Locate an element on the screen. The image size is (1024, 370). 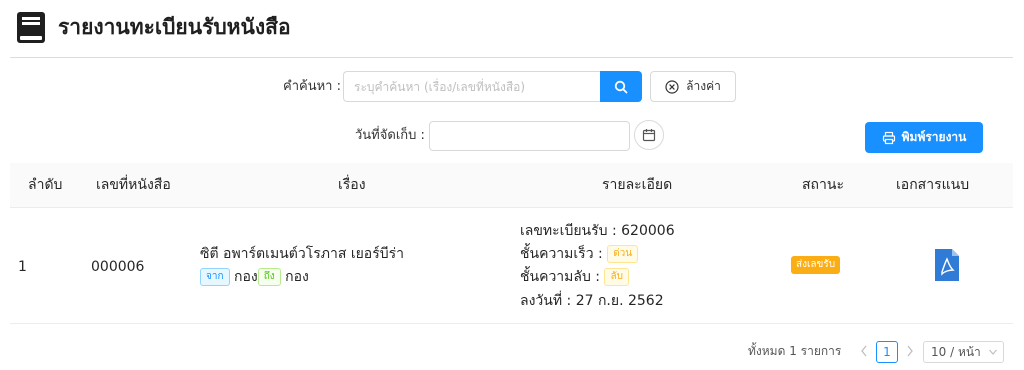
page-size-select: 10 / หน้า is located at coordinates (963, 352).